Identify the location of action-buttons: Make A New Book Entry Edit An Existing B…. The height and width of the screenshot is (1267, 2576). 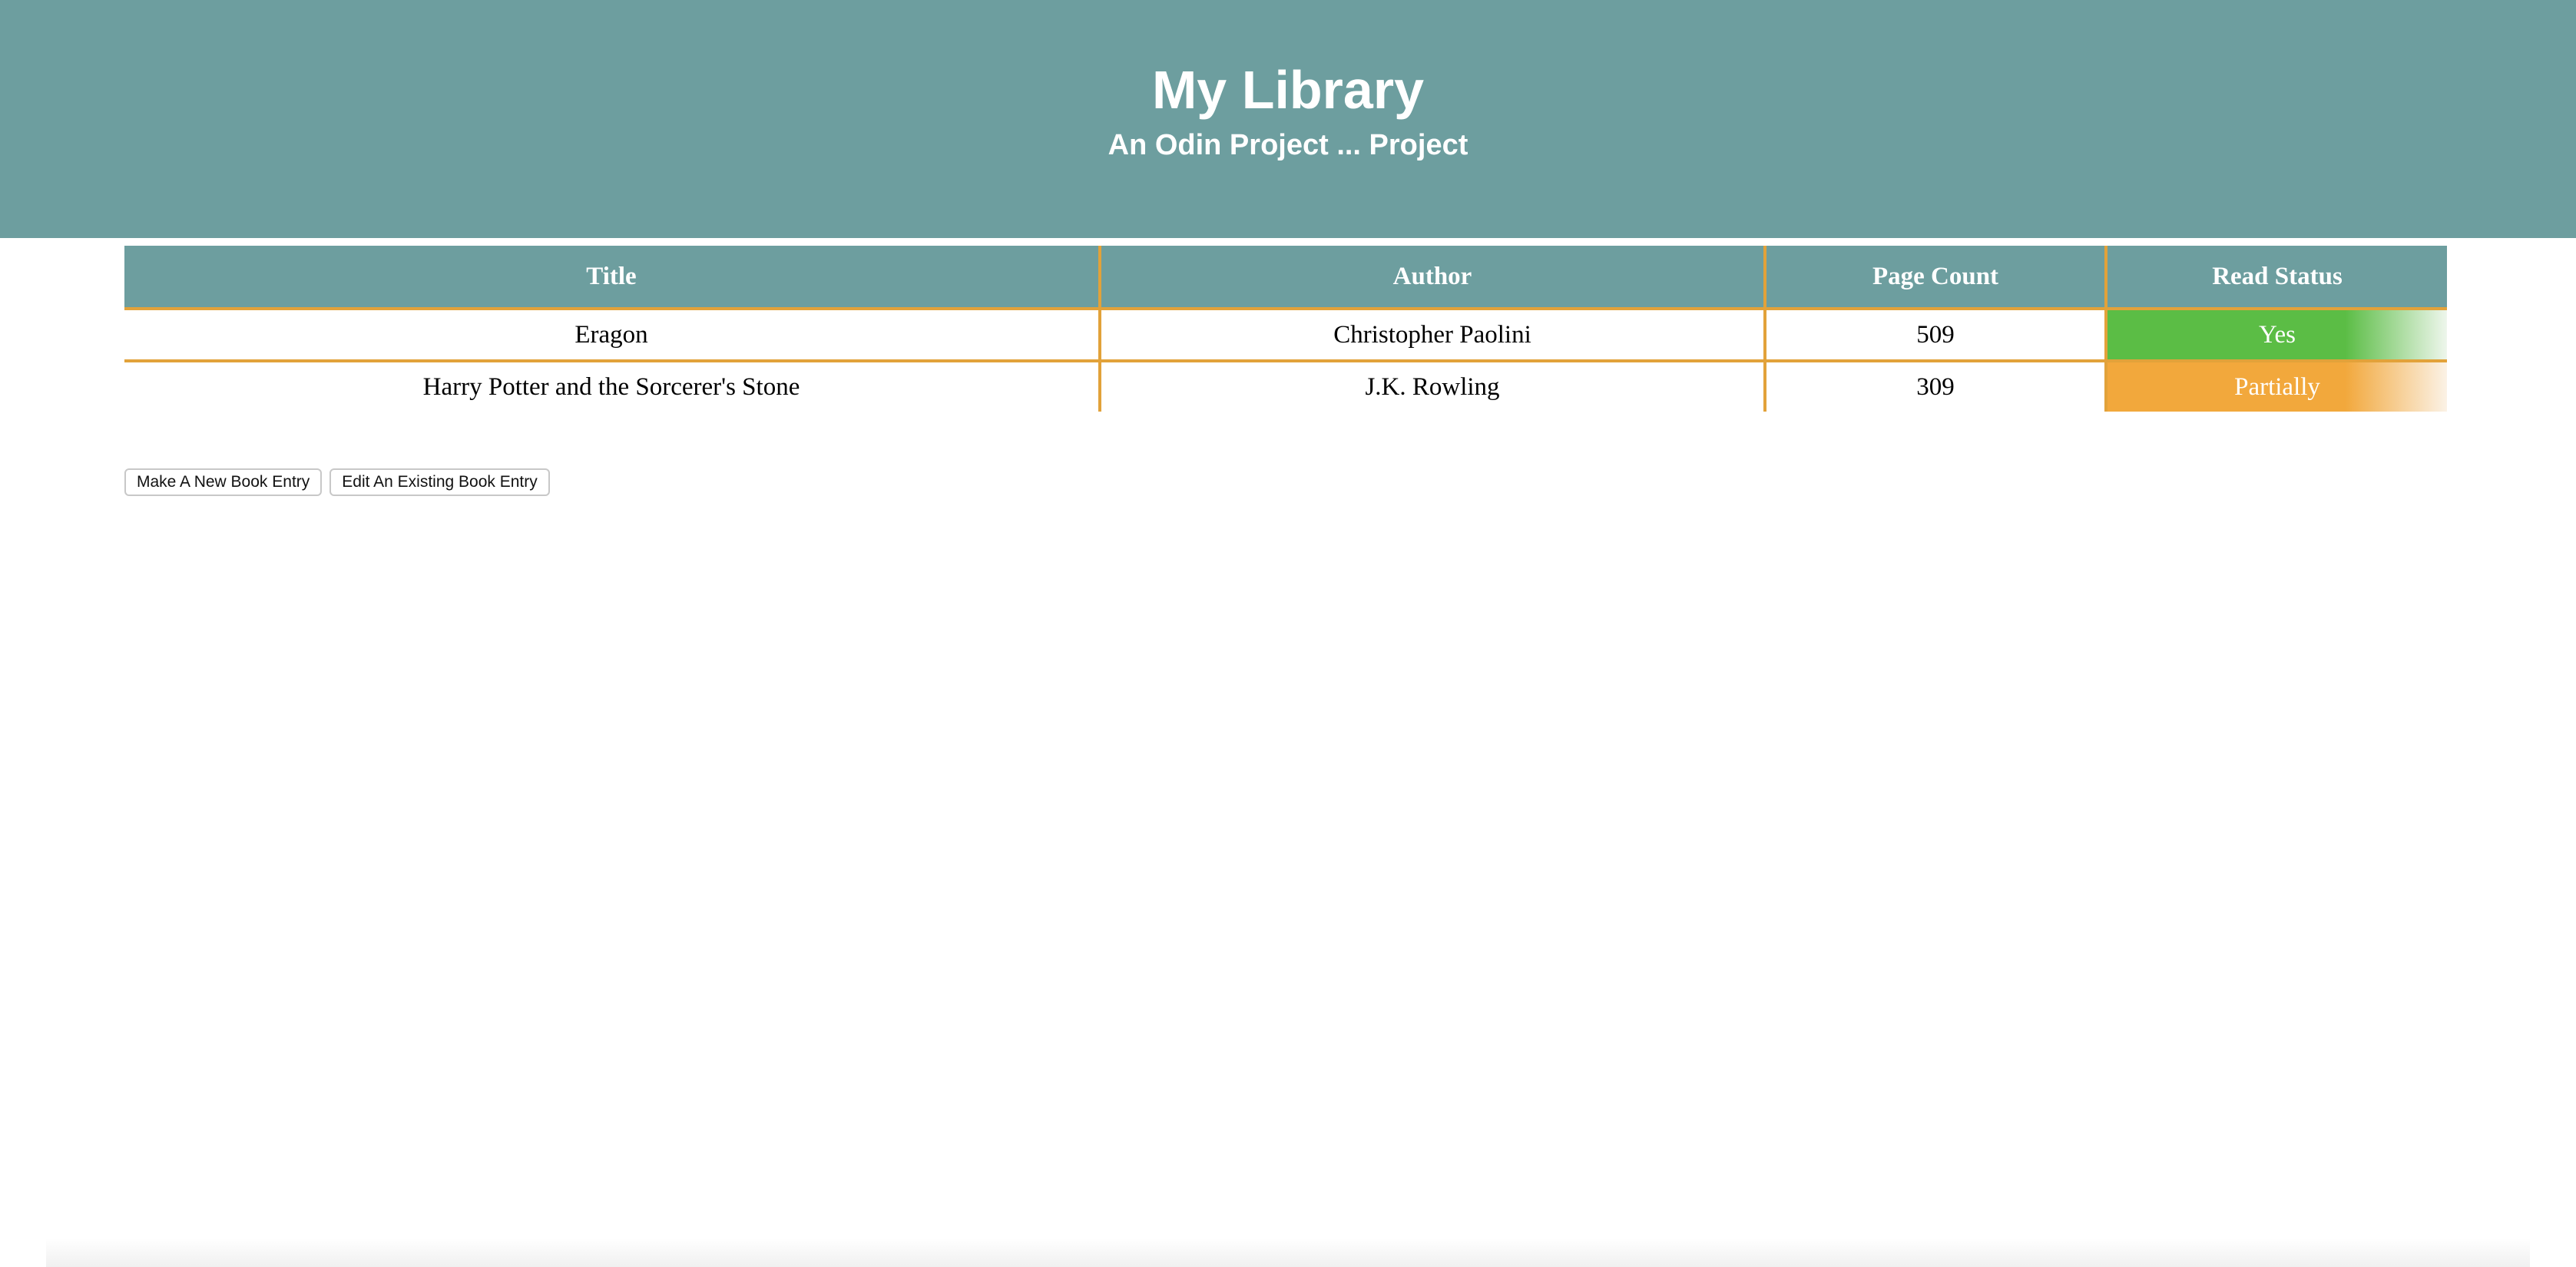
(337, 482).